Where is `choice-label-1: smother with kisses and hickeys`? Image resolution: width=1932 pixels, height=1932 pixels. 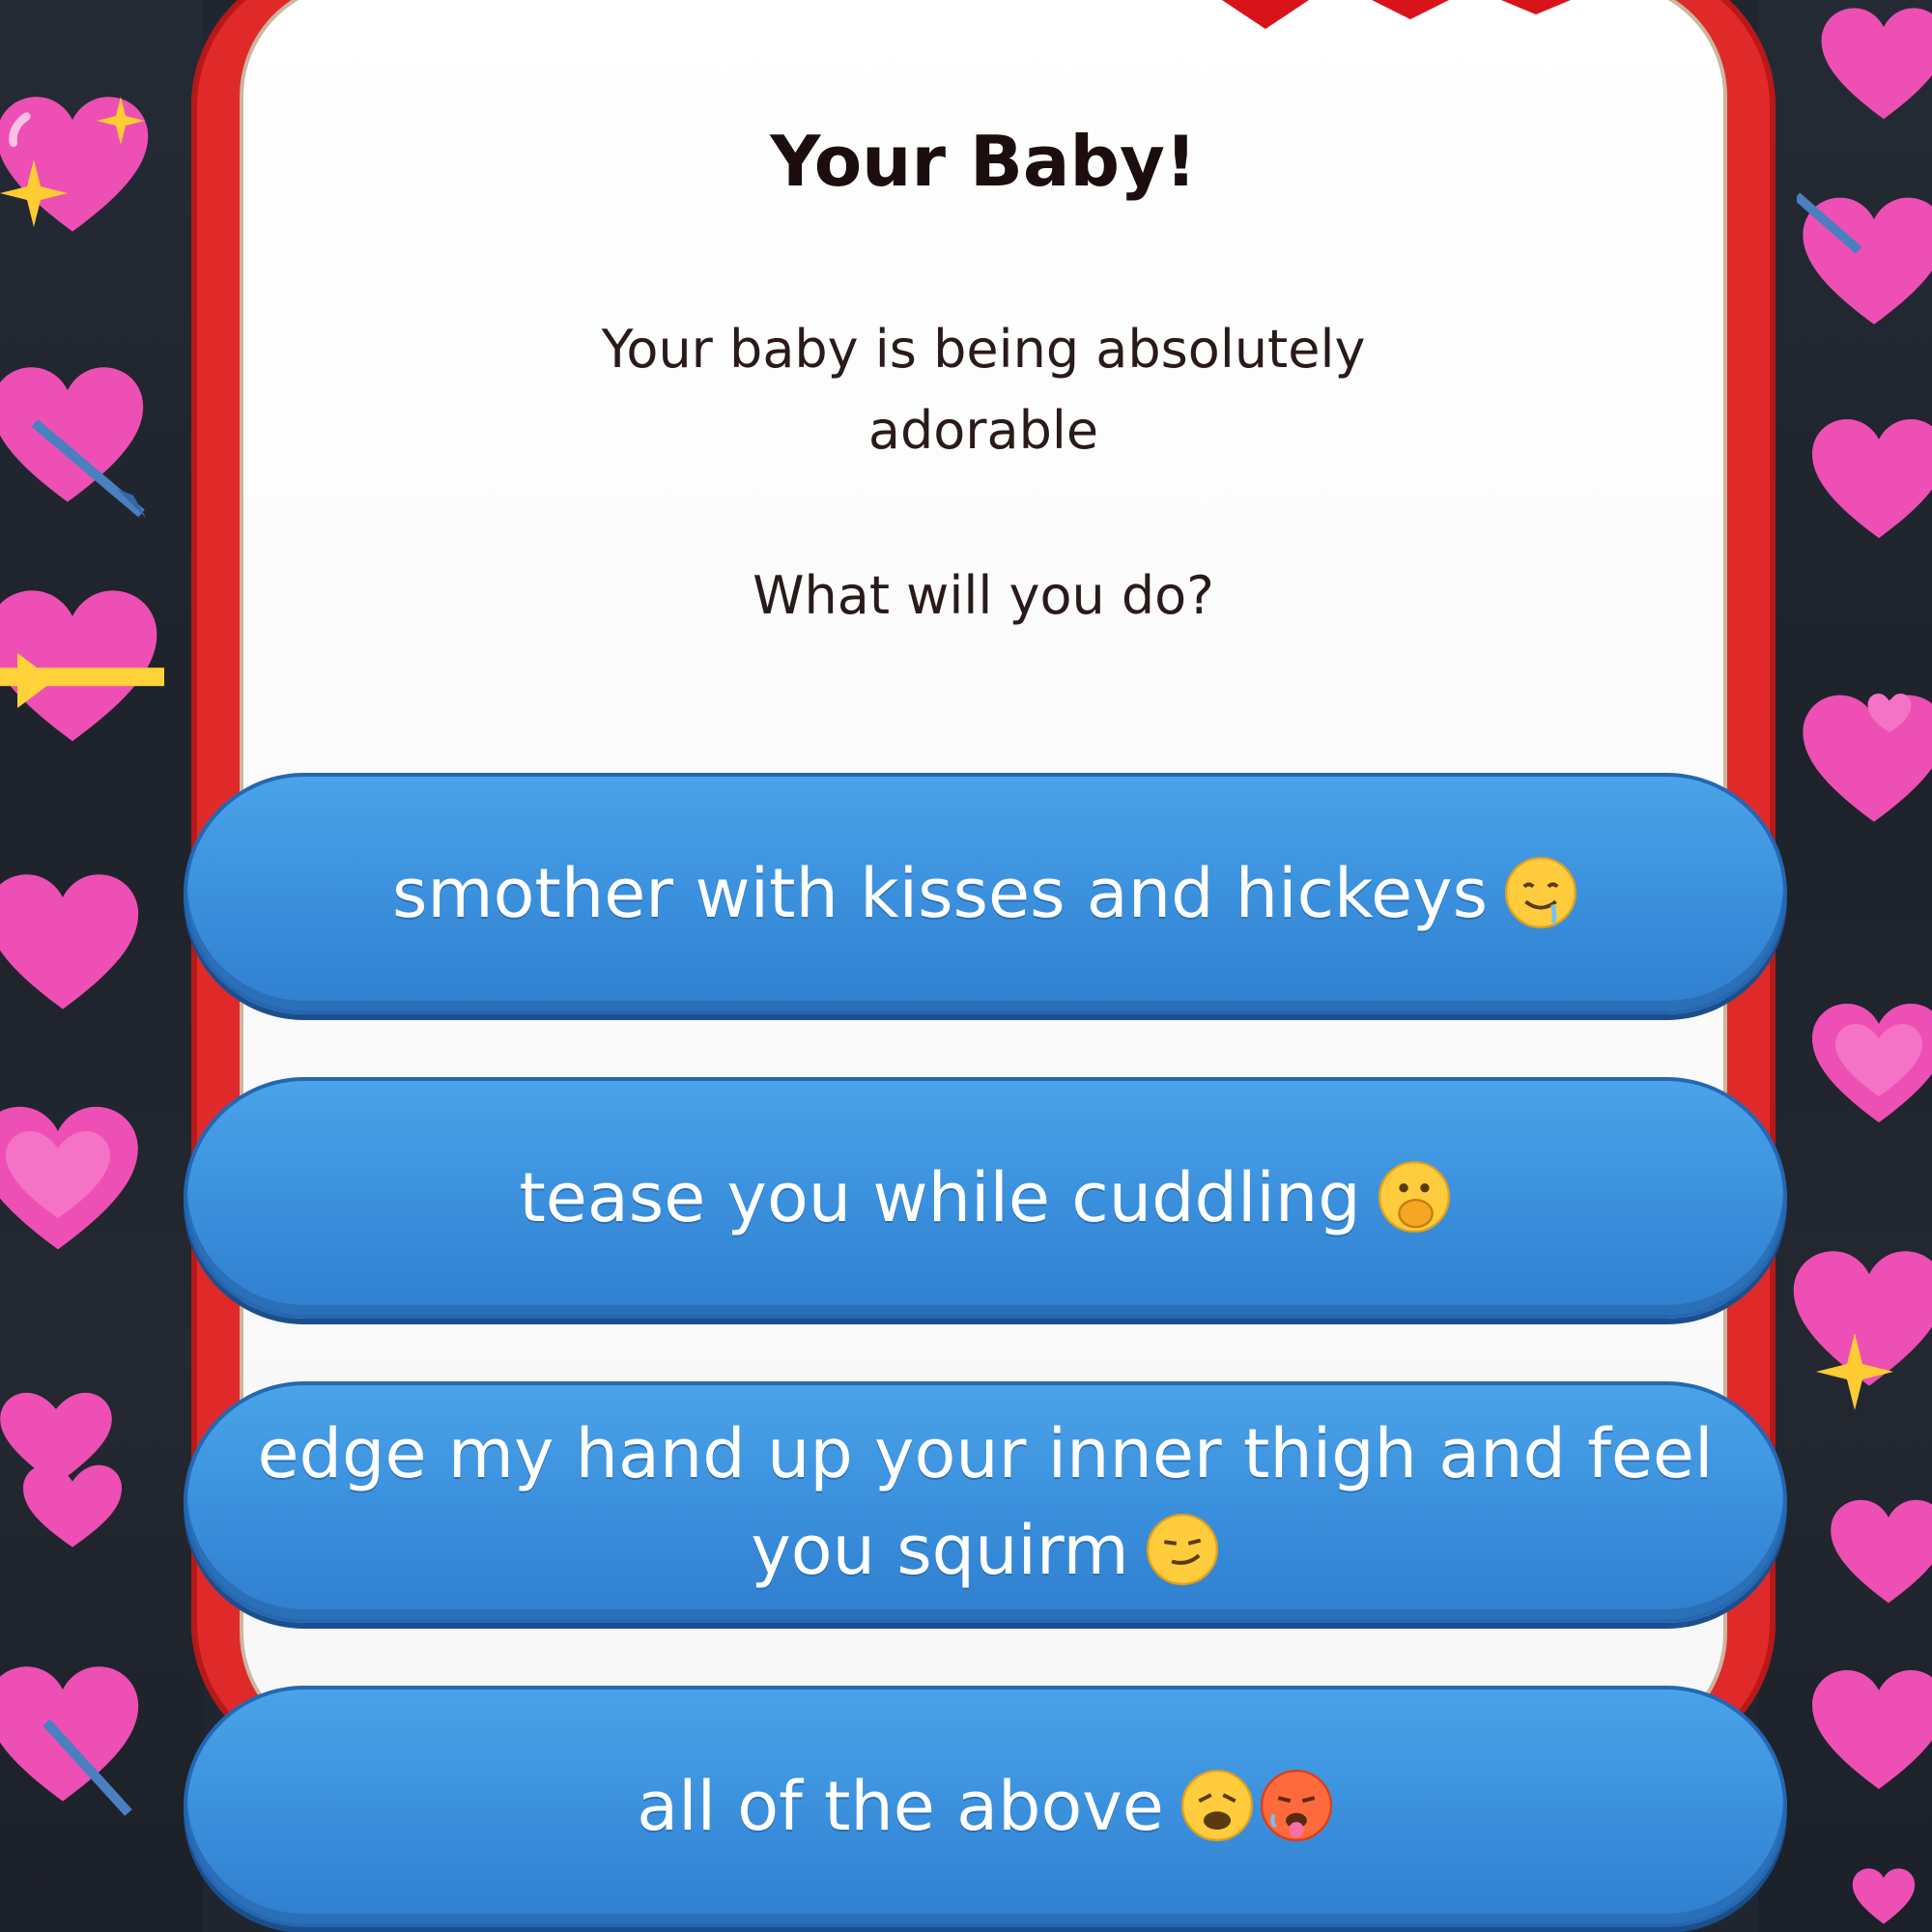 choice-label-1: smother with kisses and hickeys is located at coordinates (985, 893).